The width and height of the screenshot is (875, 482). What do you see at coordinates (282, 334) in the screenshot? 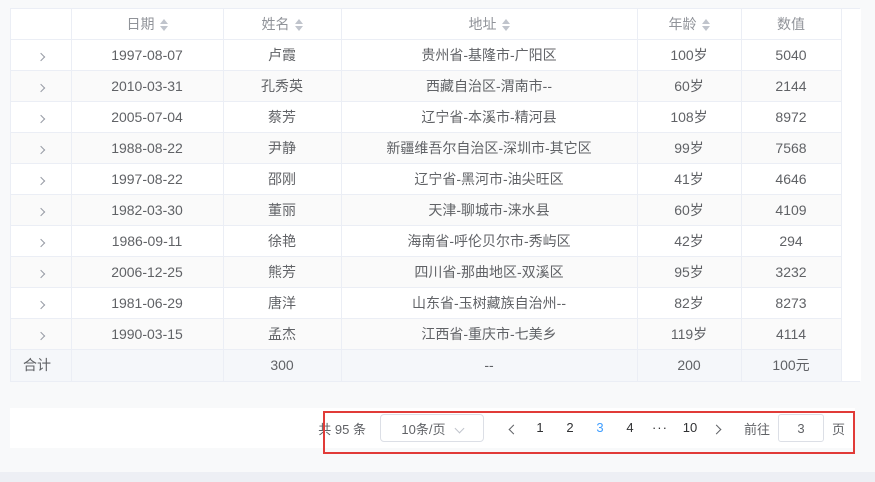
I see `cell-name: 孟杰` at bounding box center [282, 334].